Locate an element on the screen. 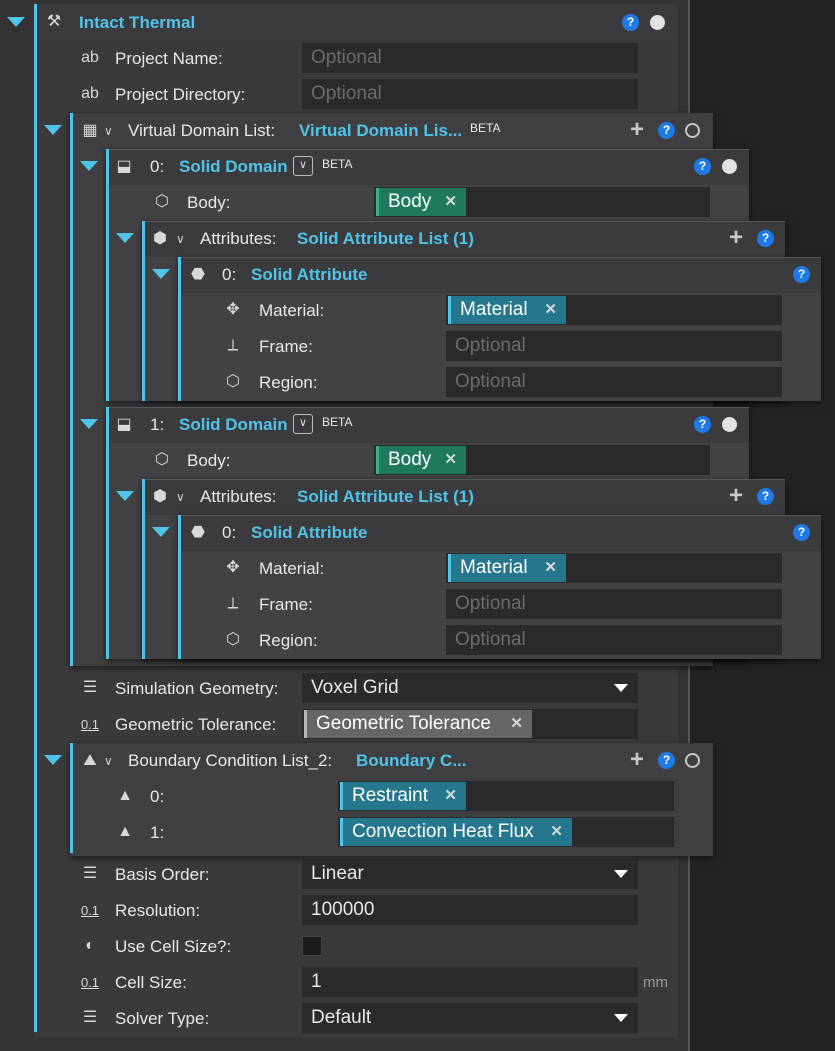 The width and height of the screenshot is (835, 1051). collapse-attr-1-toggle is located at coordinates (161, 532).